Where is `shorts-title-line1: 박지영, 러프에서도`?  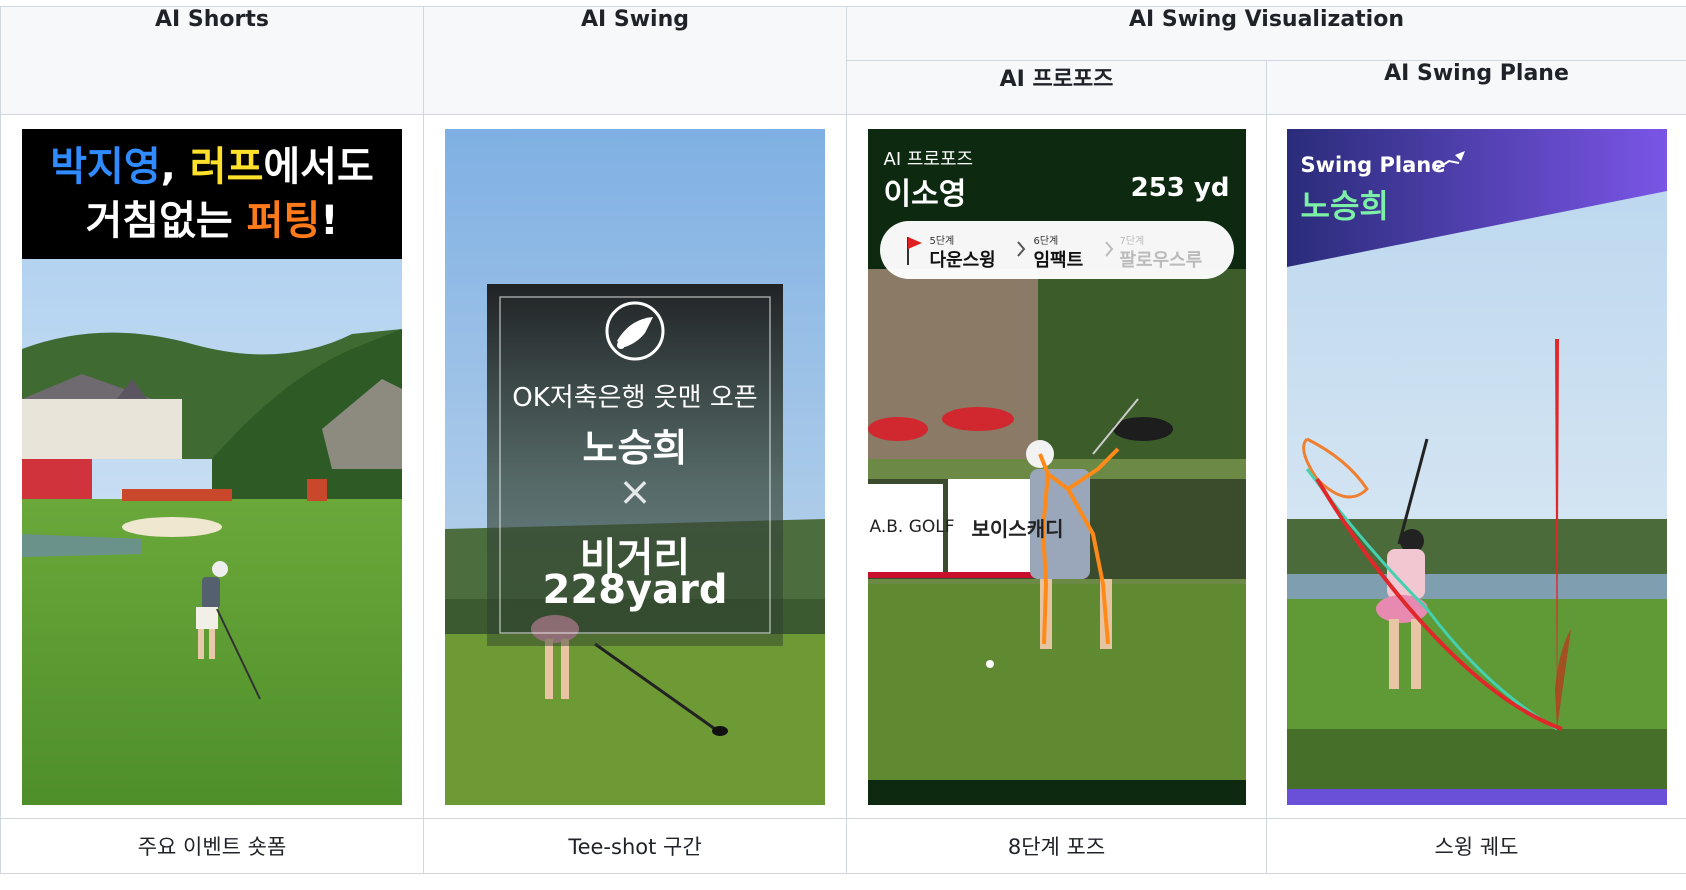
shorts-title-line1: 박지영, 러프에서도 is located at coordinates (212, 167).